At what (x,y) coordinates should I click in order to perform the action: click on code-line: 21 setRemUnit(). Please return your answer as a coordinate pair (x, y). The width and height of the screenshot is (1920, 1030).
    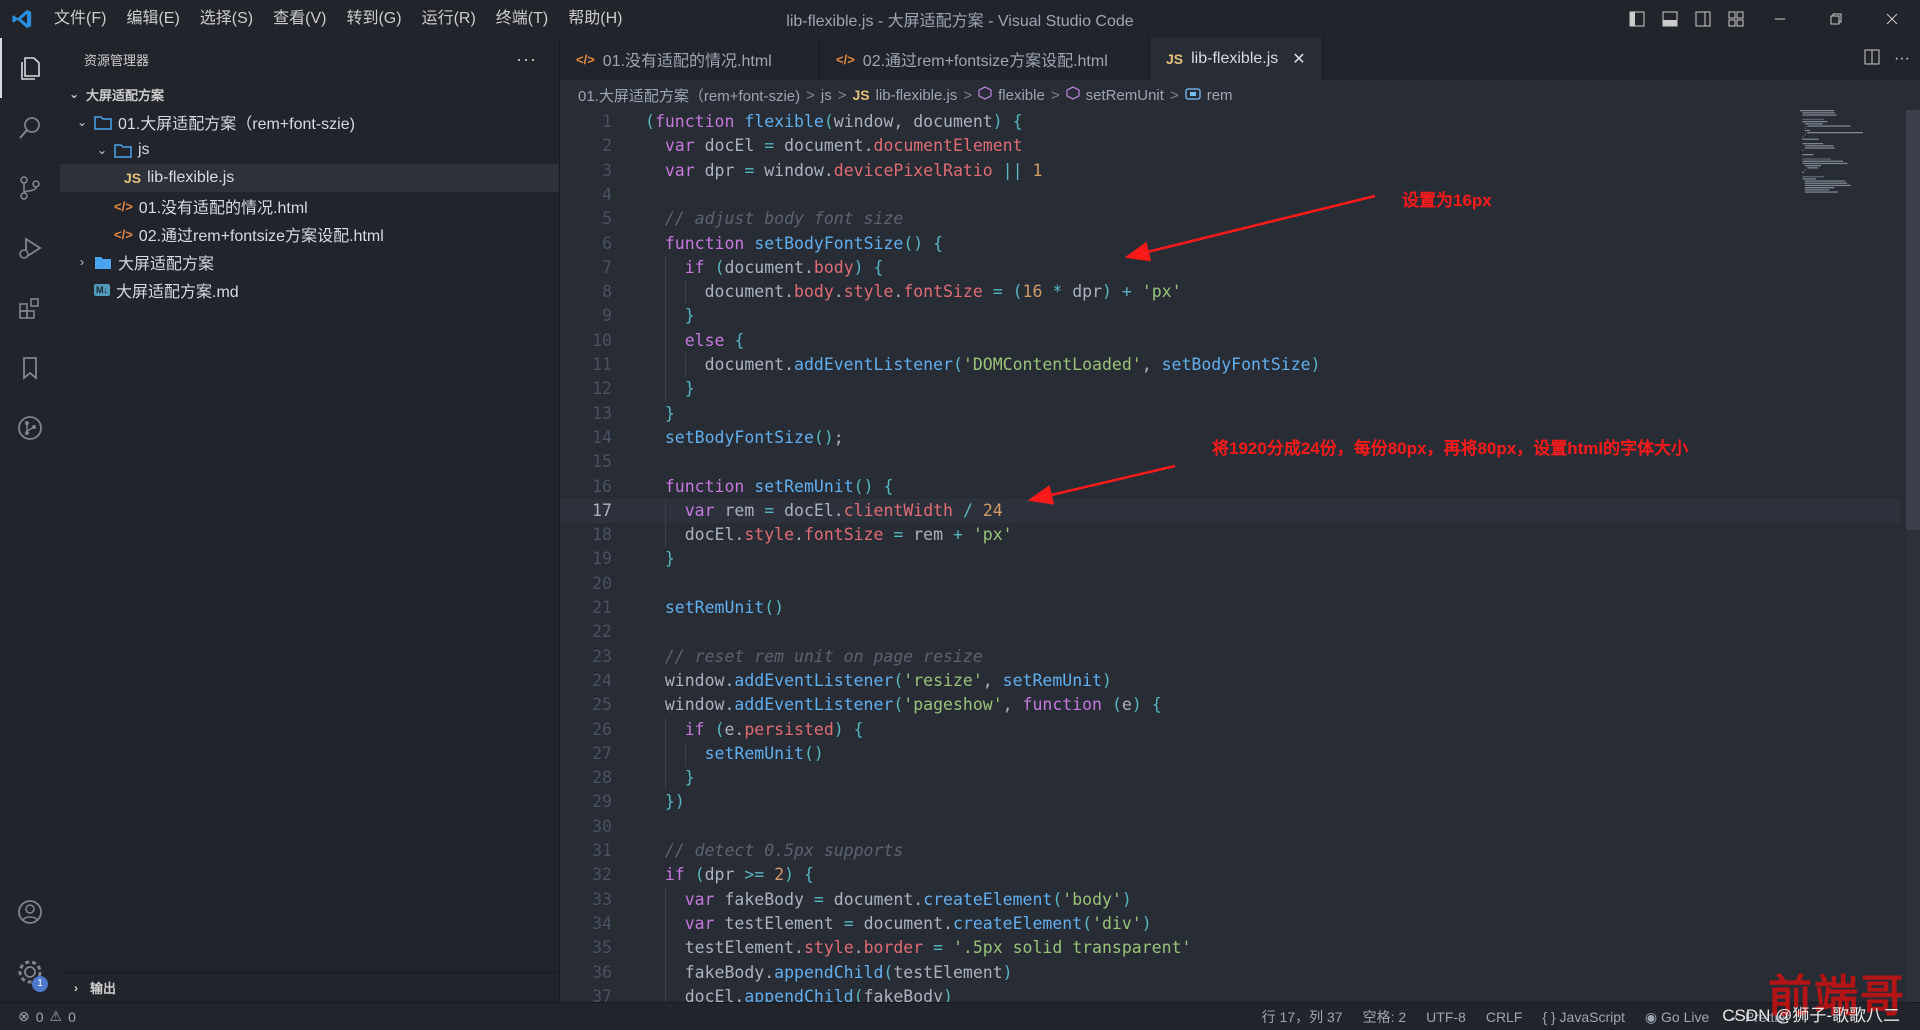
    Looking at the image, I should click on (1230, 608).